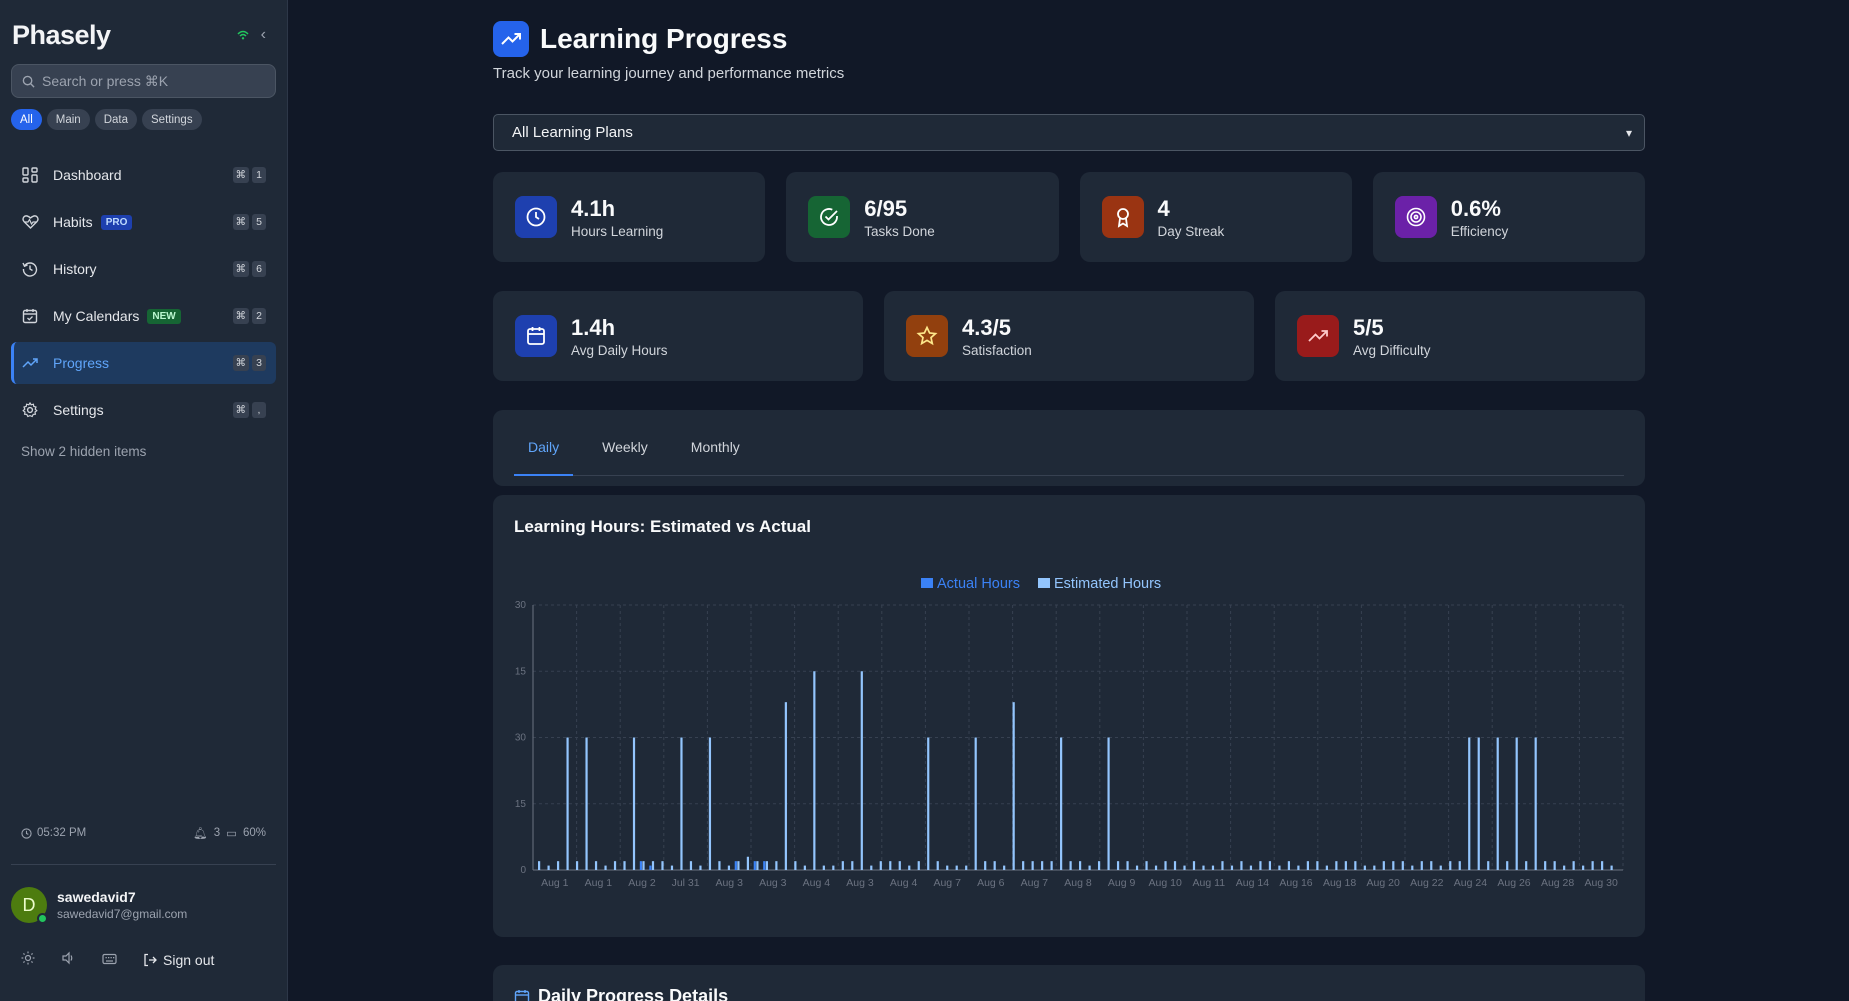  I want to click on stat-card-efficiency: 0.6% Efficiency, so click(1508, 217).